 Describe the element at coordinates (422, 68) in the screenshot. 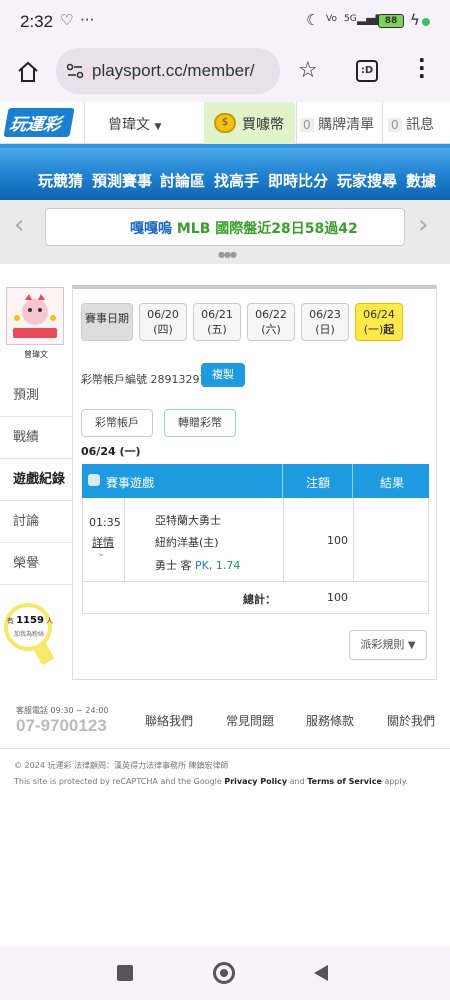

I see `browser-menu-icon: · · ·` at that location.